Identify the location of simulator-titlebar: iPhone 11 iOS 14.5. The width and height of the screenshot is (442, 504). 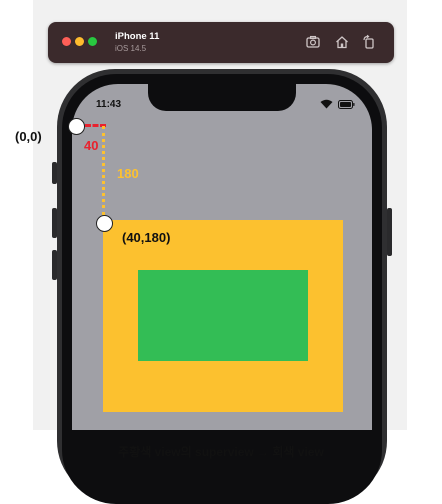
(221, 42).